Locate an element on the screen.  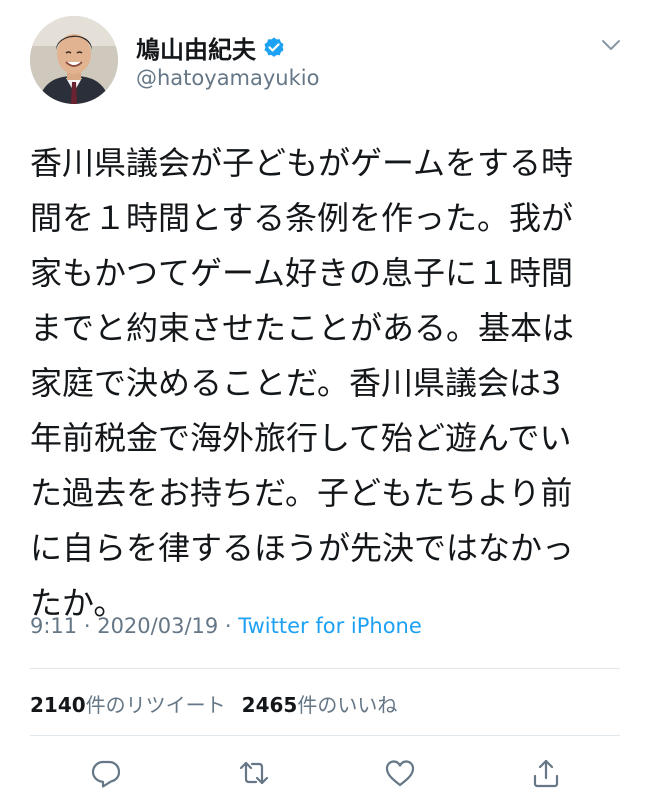
tweet-stats: 2140件のリツイート 2465件のいいね is located at coordinates (213, 703).